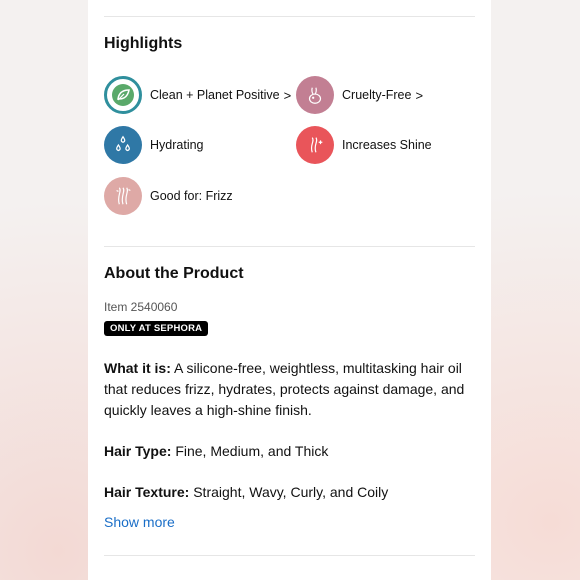 The width and height of the screenshot is (580, 580). What do you see at coordinates (191, 196) in the screenshot?
I see `highlight-label: Good for: Frizz` at bounding box center [191, 196].